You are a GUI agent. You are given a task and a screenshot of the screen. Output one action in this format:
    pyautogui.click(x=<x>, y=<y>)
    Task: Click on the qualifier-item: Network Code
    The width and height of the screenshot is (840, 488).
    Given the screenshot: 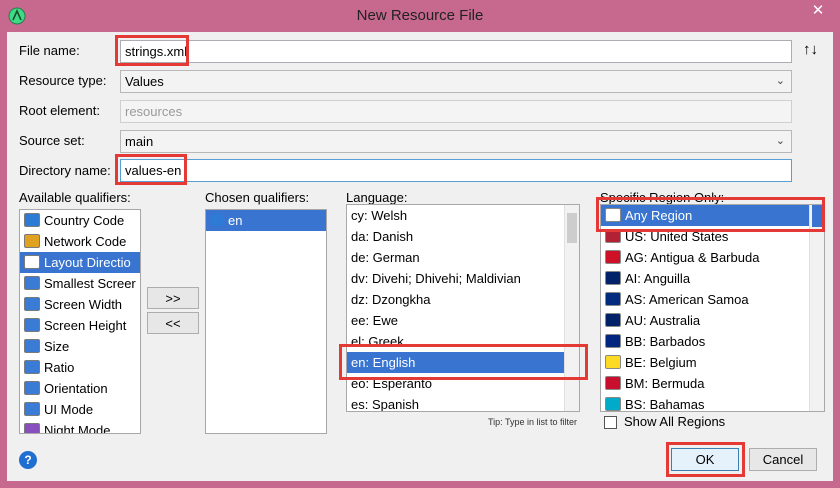 What is the action you would take?
    pyautogui.click(x=80, y=241)
    